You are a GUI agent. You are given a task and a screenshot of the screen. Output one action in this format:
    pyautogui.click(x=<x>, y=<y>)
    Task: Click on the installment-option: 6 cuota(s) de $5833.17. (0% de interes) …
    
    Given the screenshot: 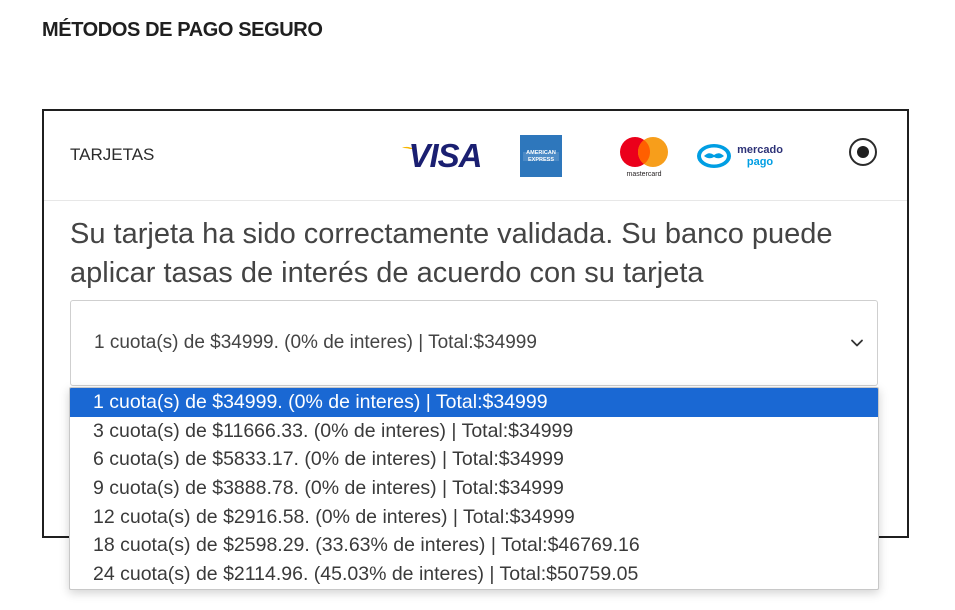 What is the action you would take?
    pyautogui.click(x=474, y=459)
    